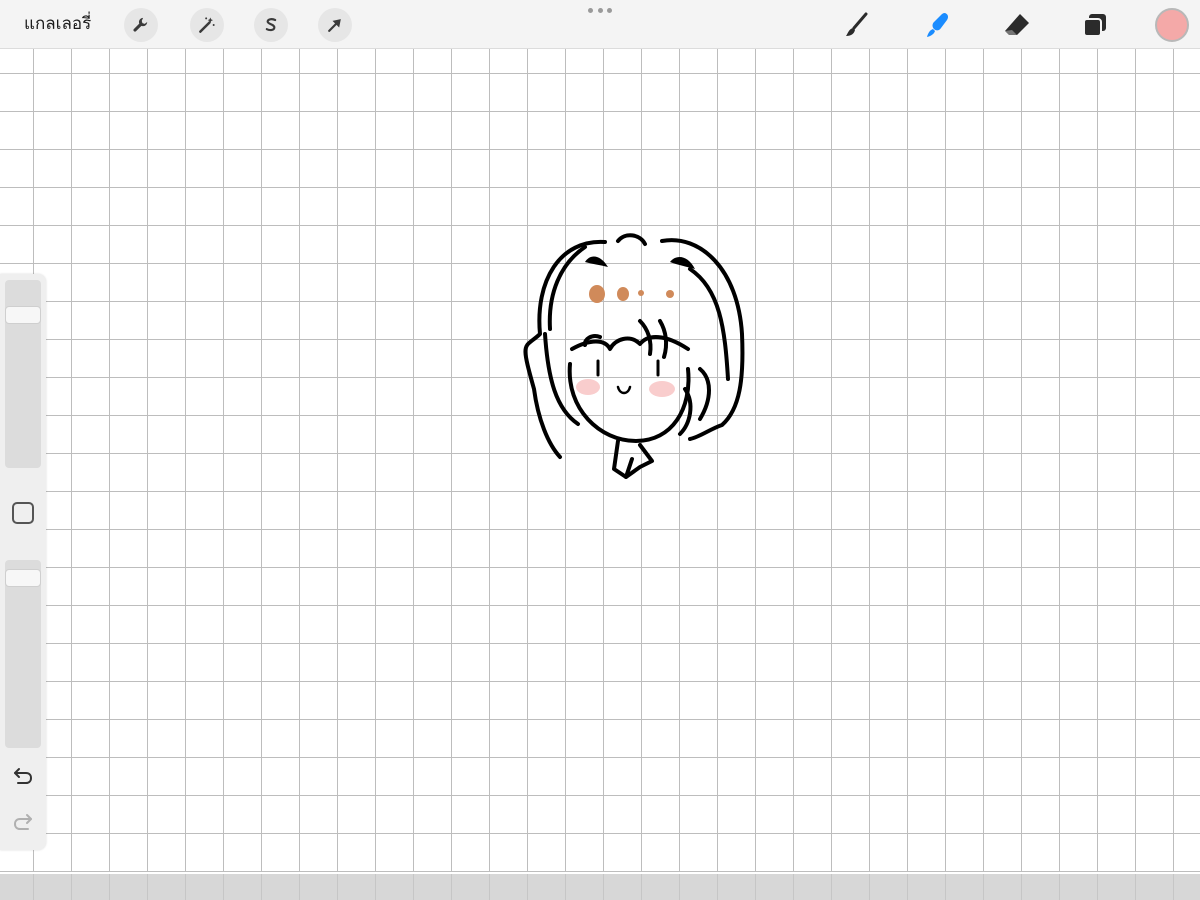  Describe the element at coordinates (600, 24) in the screenshot. I see `top-toolbar: แกลเลอรี่` at that location.